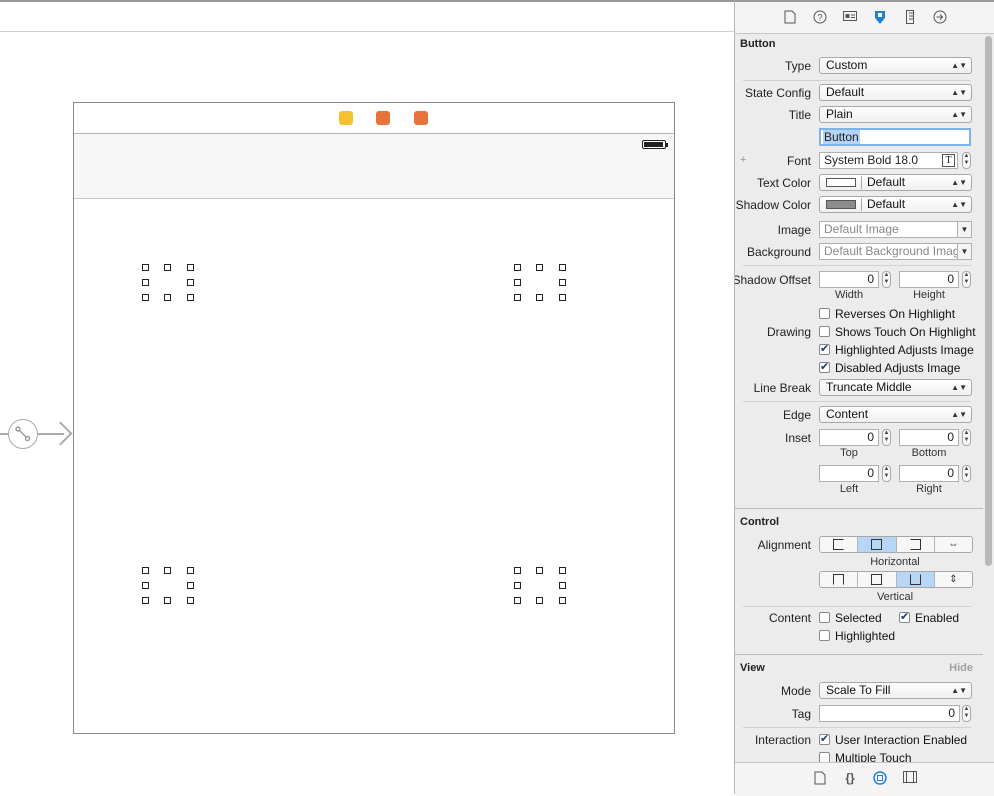 This screenshot has width=994, height=796. What do you see at coordinates (889, 713) in the screenshot?
I see `tag-field: 0` at bounding box center [889, 713].